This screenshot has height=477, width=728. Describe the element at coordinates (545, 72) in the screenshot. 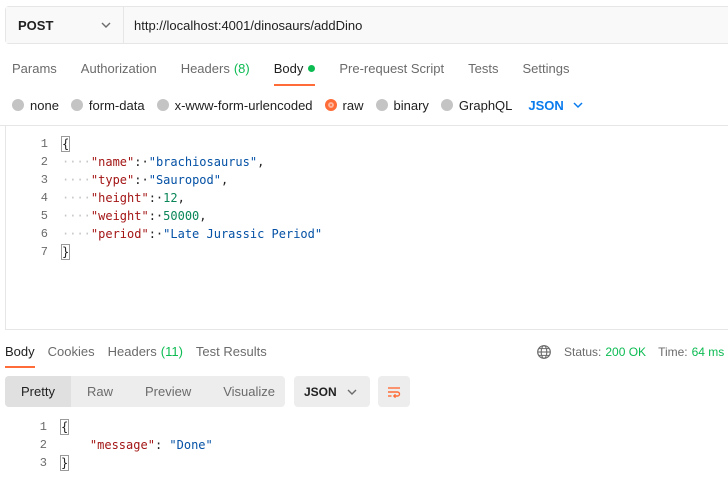

I see `tab-settings: Settings` at that location.